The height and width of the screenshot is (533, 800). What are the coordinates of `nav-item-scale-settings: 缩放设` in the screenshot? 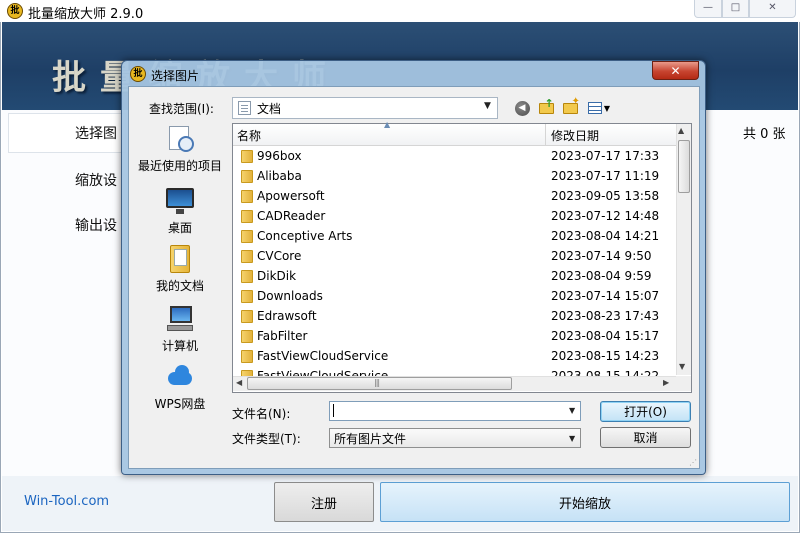 It's located at (96, 180).